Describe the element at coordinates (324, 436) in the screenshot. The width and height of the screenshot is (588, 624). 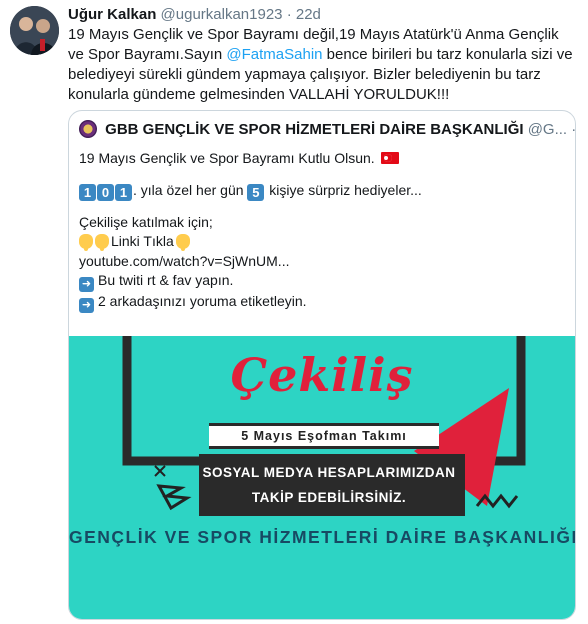
I see `media-banner: 5 Mayıs Eşofman Takımı` at that location.